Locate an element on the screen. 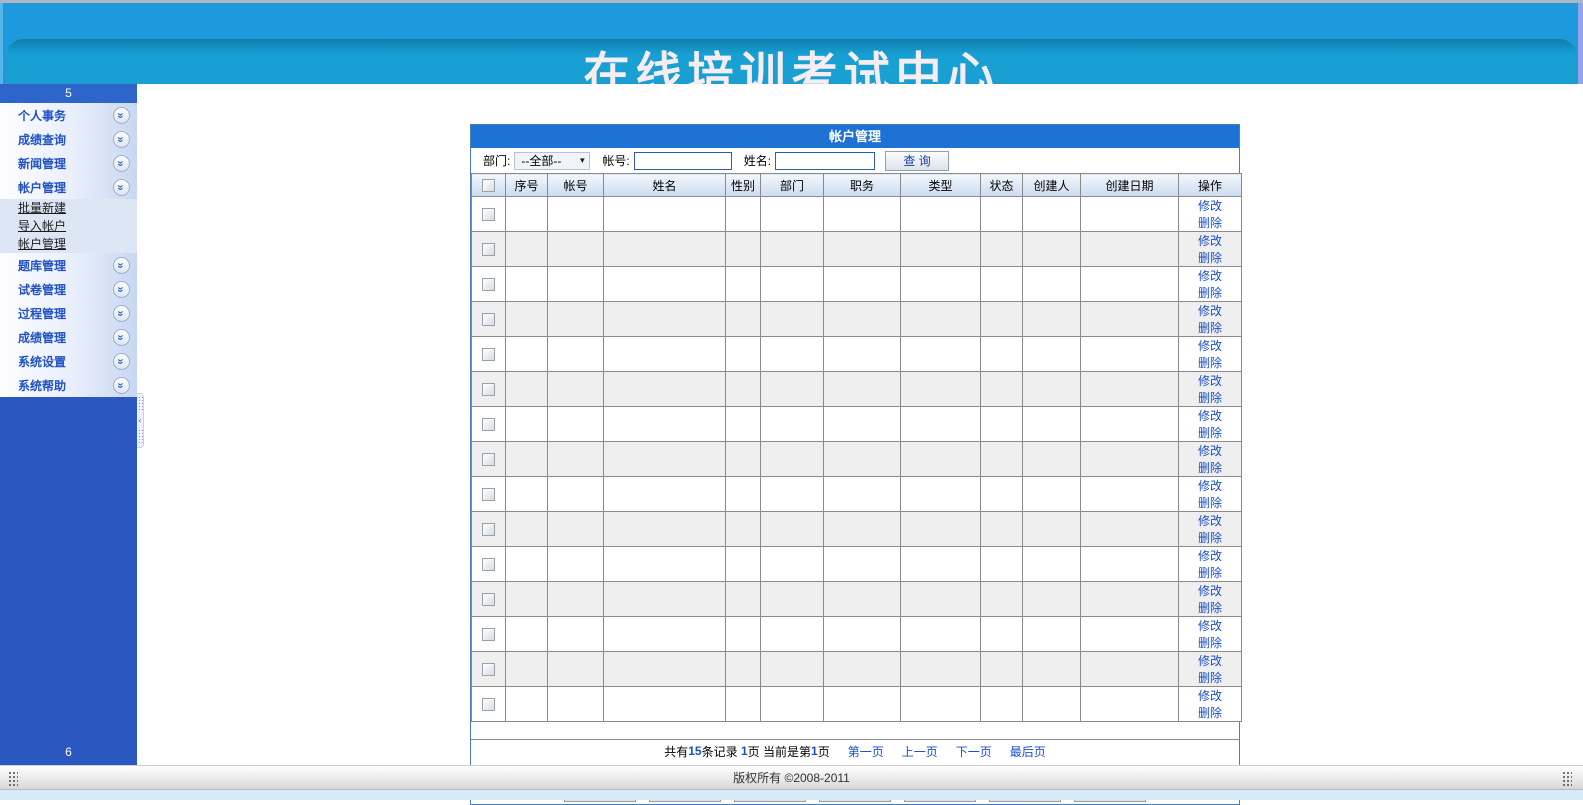 The height and width of the screenshot is (805, 1583). sidebar-item-新闻管理: 新闻管理 « is located at coordinates (68, 163).